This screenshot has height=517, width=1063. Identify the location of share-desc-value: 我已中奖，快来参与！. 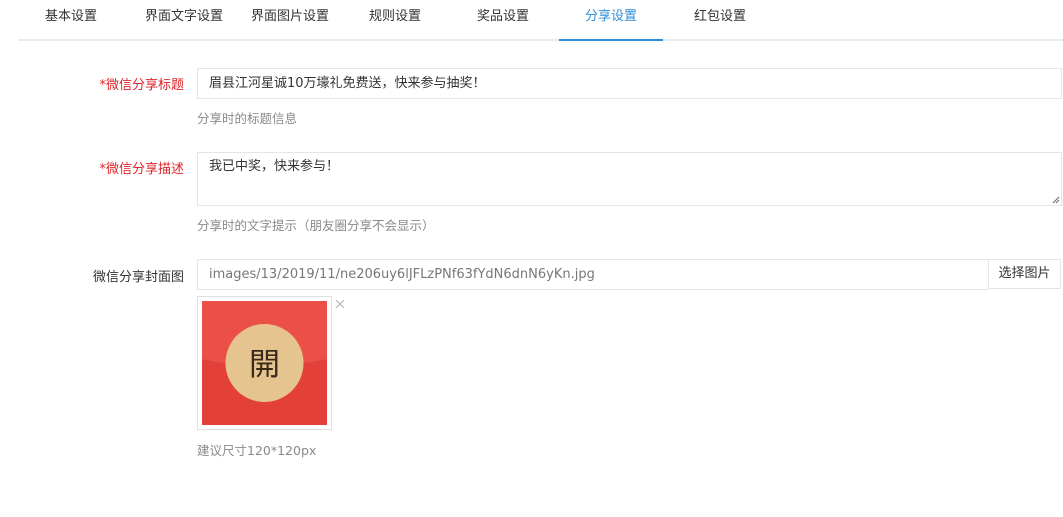
(274, 166).